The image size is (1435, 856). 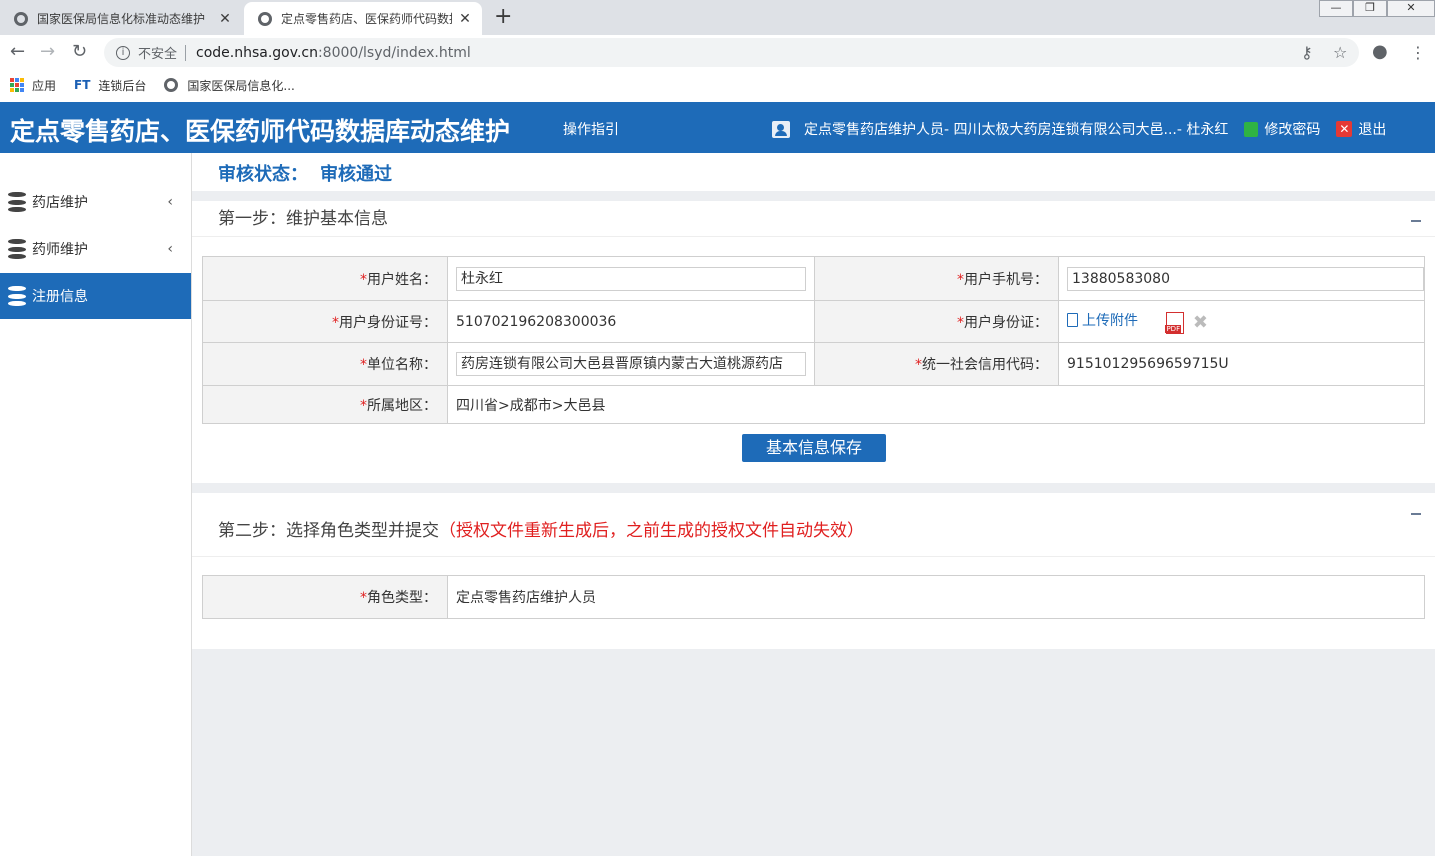 I want to click on sidebar-item-label: 药店维护, so click(x=60, y=203).